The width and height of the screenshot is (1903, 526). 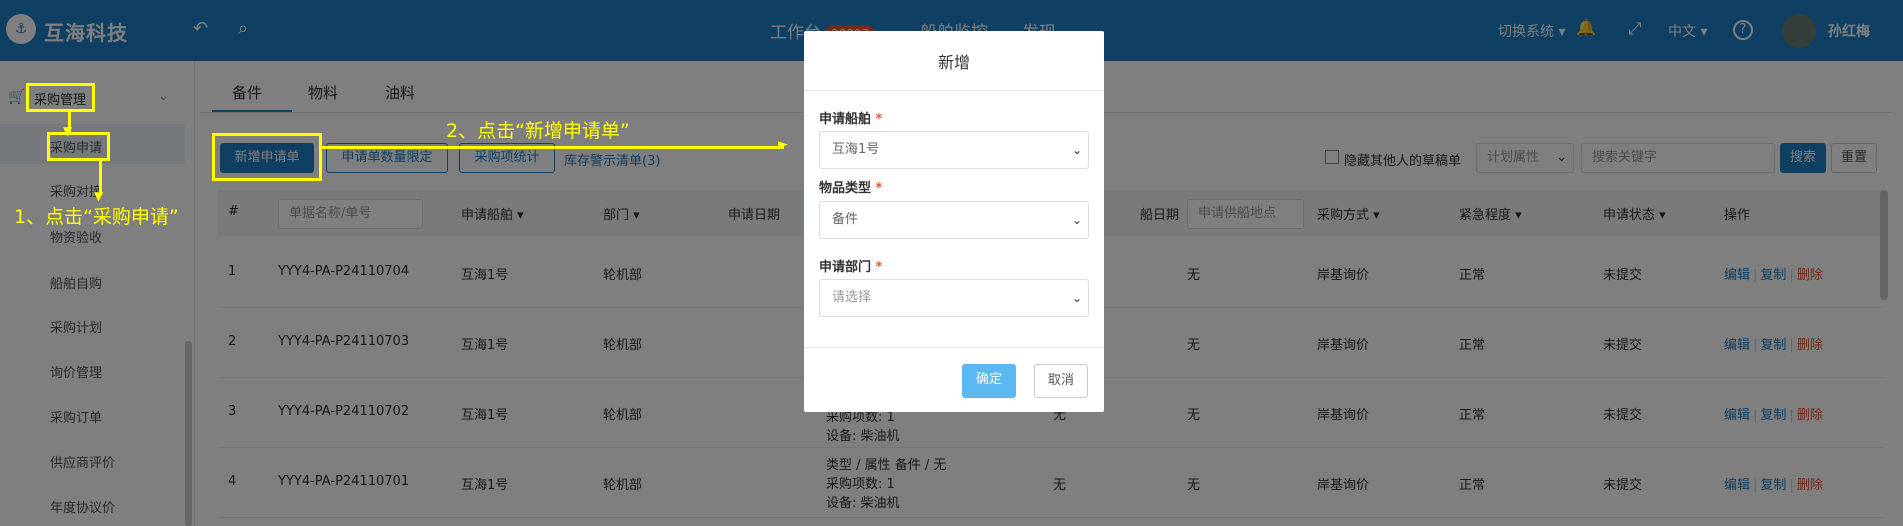 I want to click on dept-select-placeholder: 请选择, so click(x=852, y=297).